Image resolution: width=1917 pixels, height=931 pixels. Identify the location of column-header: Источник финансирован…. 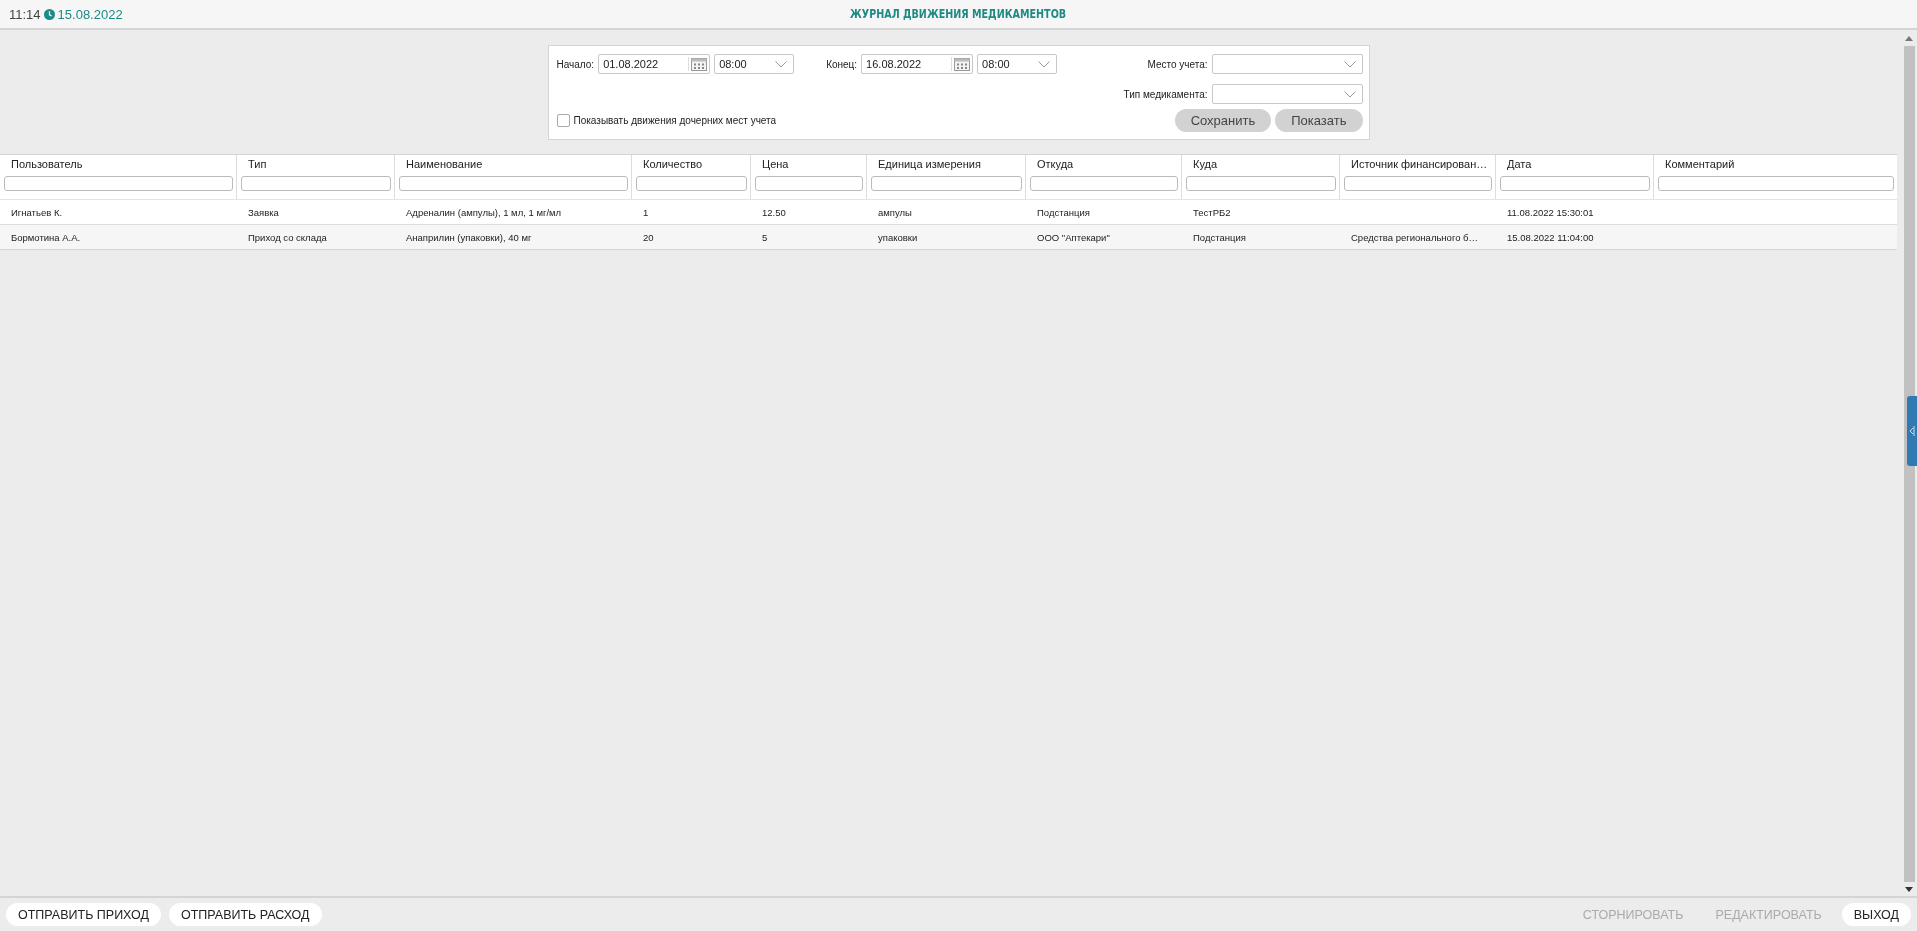
(1418, 164).